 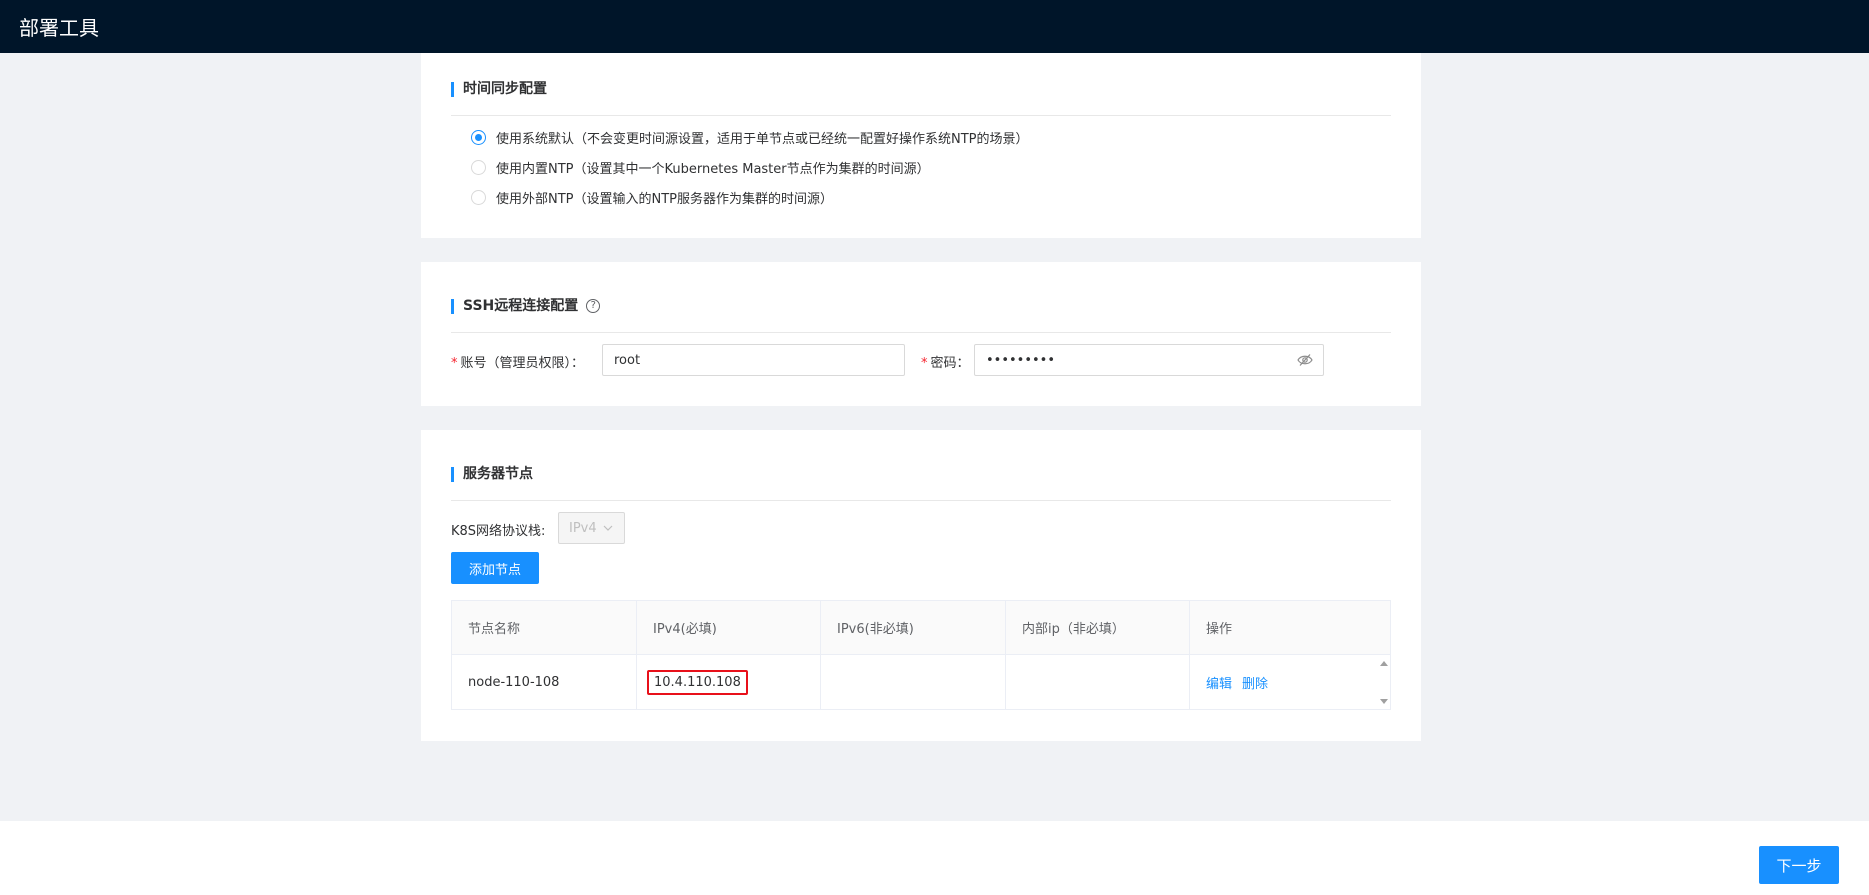 I want to click on account-input: root, so click(x=753, y=360).